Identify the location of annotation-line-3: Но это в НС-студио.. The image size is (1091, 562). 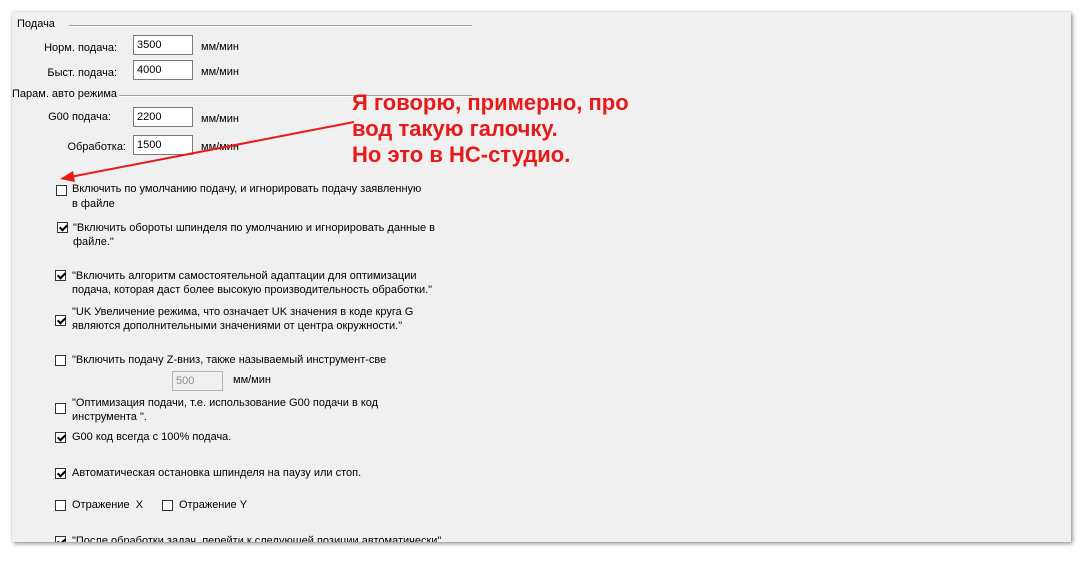
(461, 154).